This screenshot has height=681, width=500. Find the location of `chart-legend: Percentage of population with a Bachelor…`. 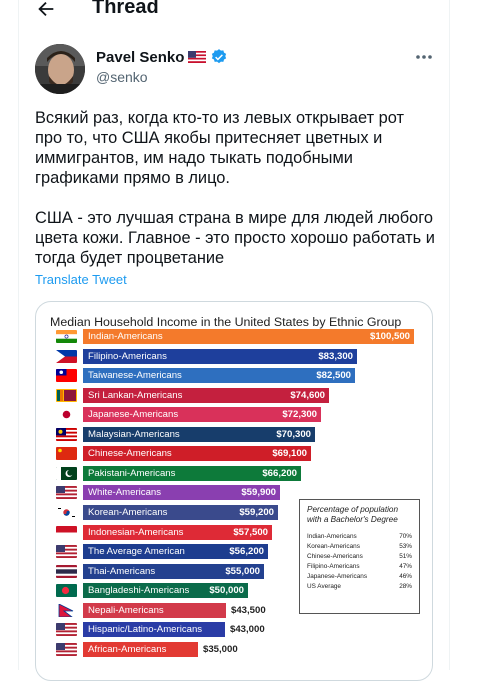

chart-legend: Percentage of population with a Bachelor… is located at coordinates (359, 556).